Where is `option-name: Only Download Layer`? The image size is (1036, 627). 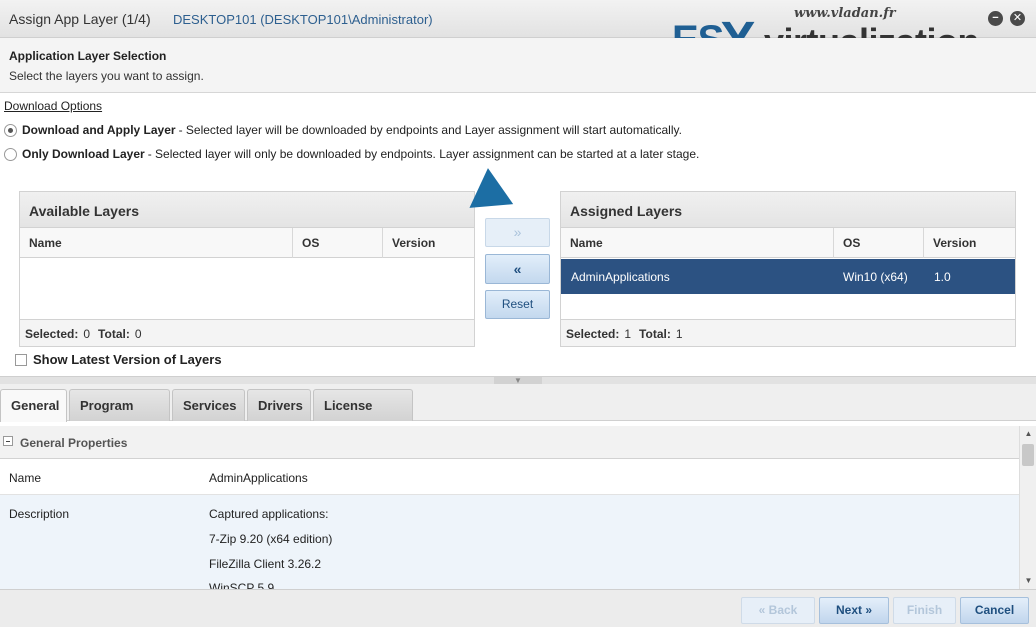
option-name: Only Download Layer is located at coordinates (83, 154).